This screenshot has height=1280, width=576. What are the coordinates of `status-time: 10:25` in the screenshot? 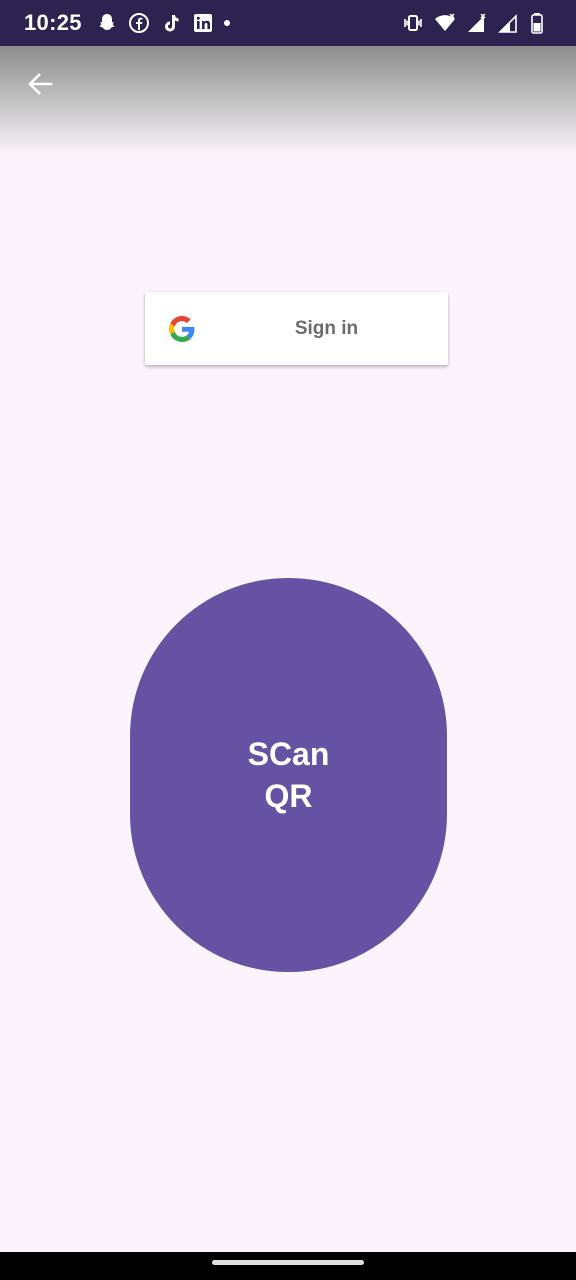 It's located at (53, 22).